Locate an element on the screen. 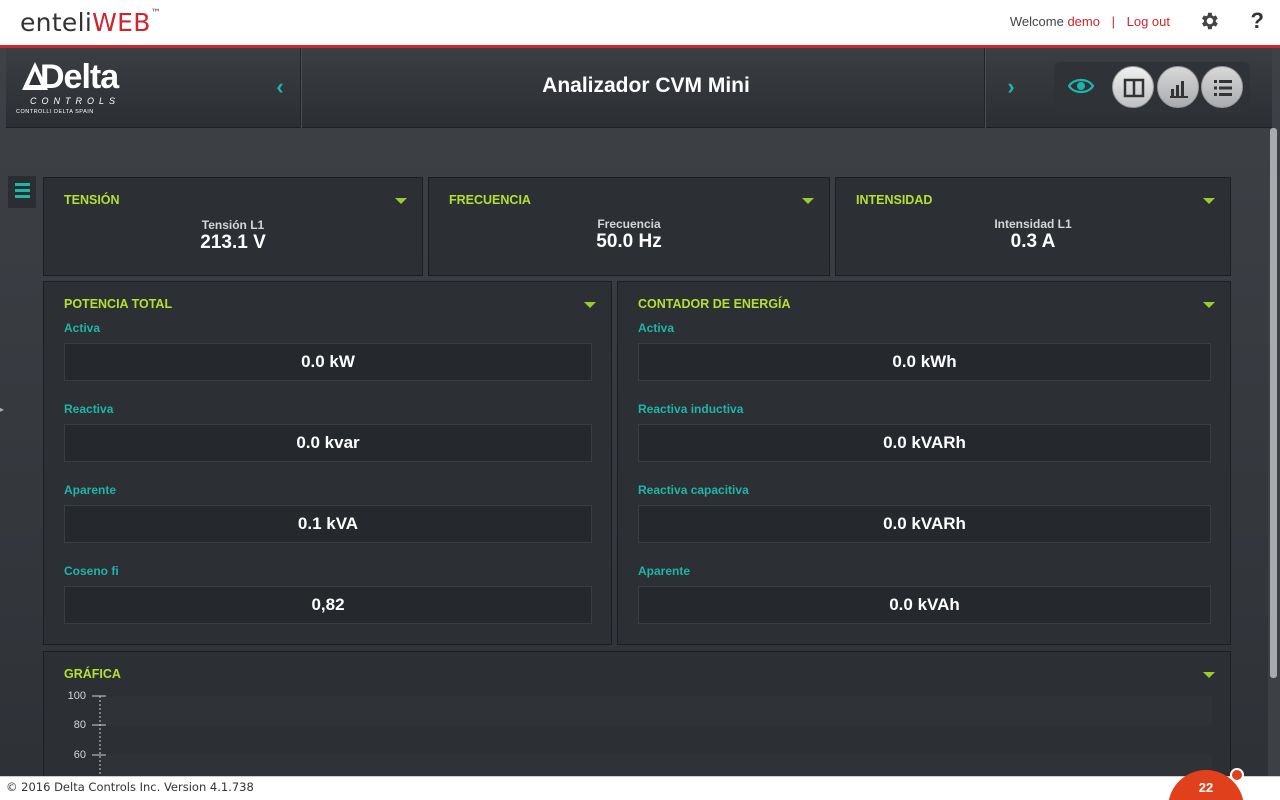  columns-icon is located at coordinates (1134, 88).